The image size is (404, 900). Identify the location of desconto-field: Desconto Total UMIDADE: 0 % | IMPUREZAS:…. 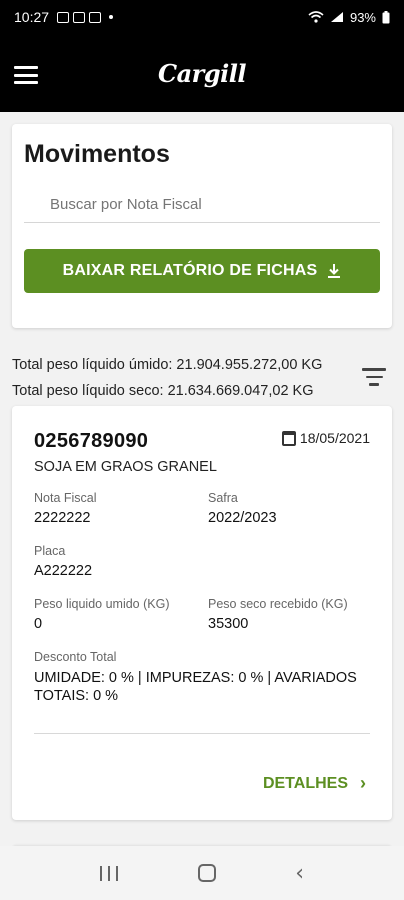
(202, 677).